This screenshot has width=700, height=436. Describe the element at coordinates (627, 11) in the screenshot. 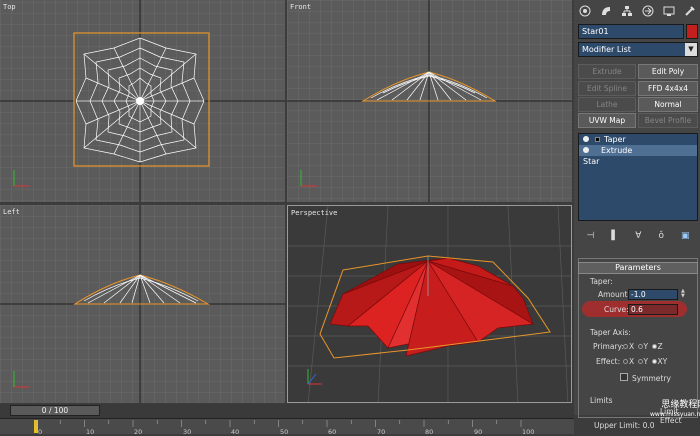

I see `hierarchy-icon` at that location.